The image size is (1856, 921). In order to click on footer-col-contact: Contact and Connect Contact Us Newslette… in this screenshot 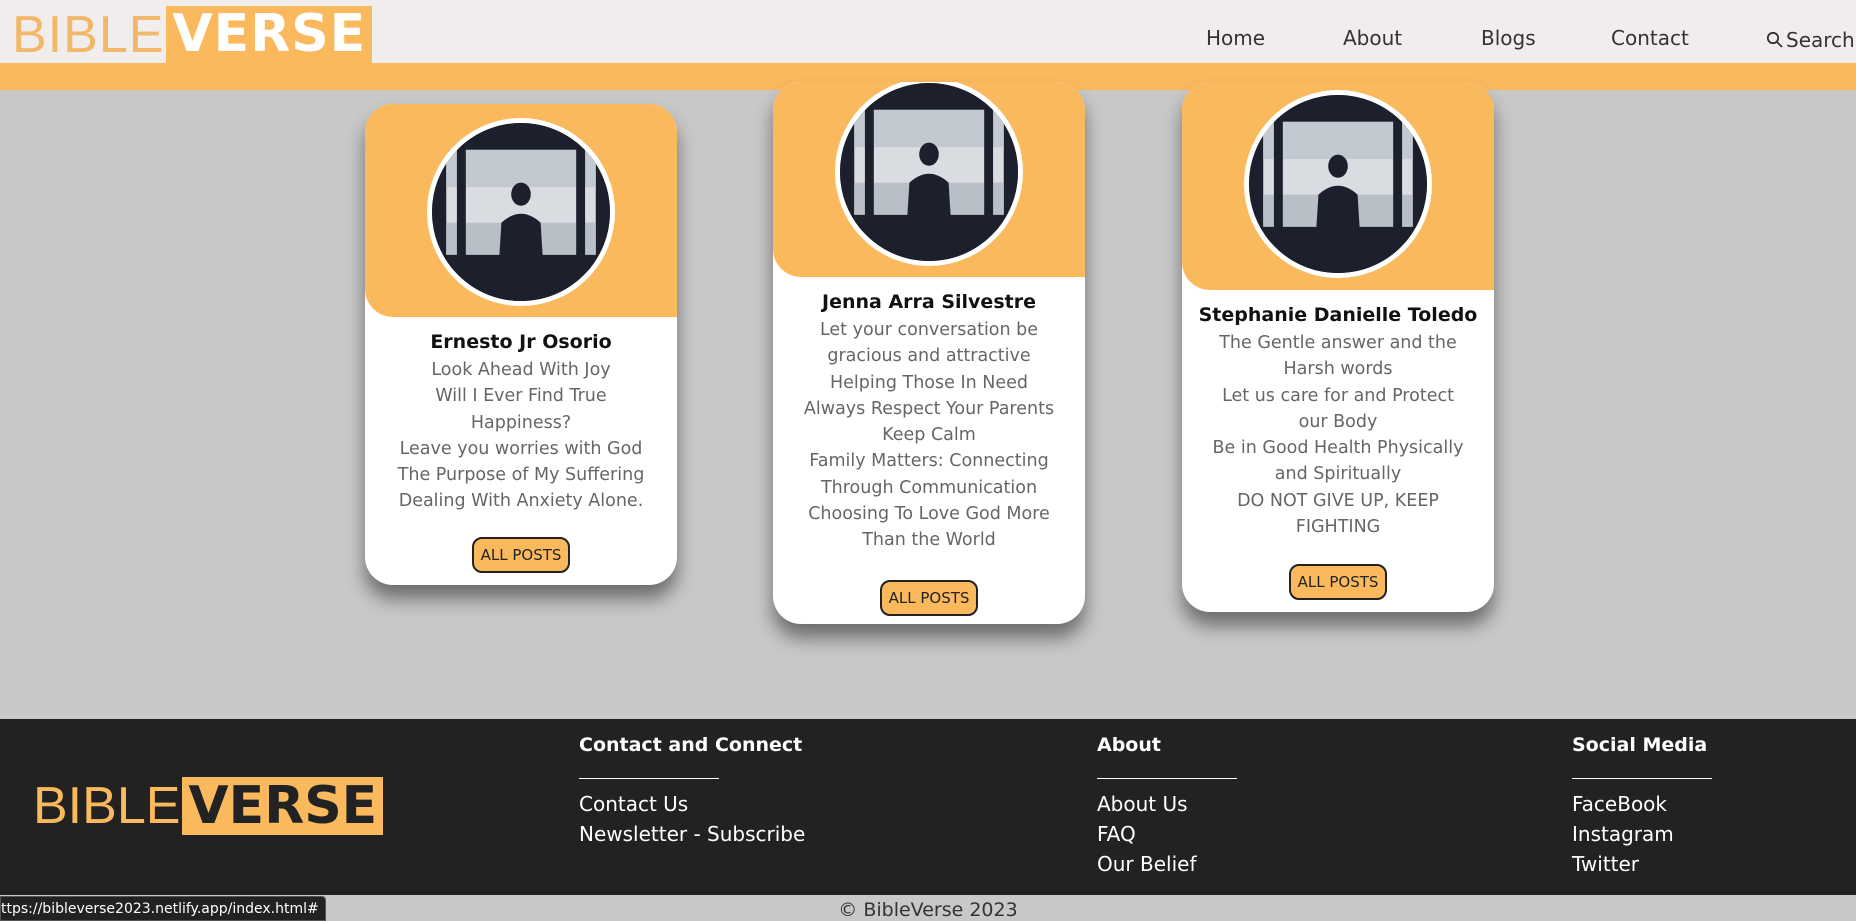, I will do `click(692, 791)`.